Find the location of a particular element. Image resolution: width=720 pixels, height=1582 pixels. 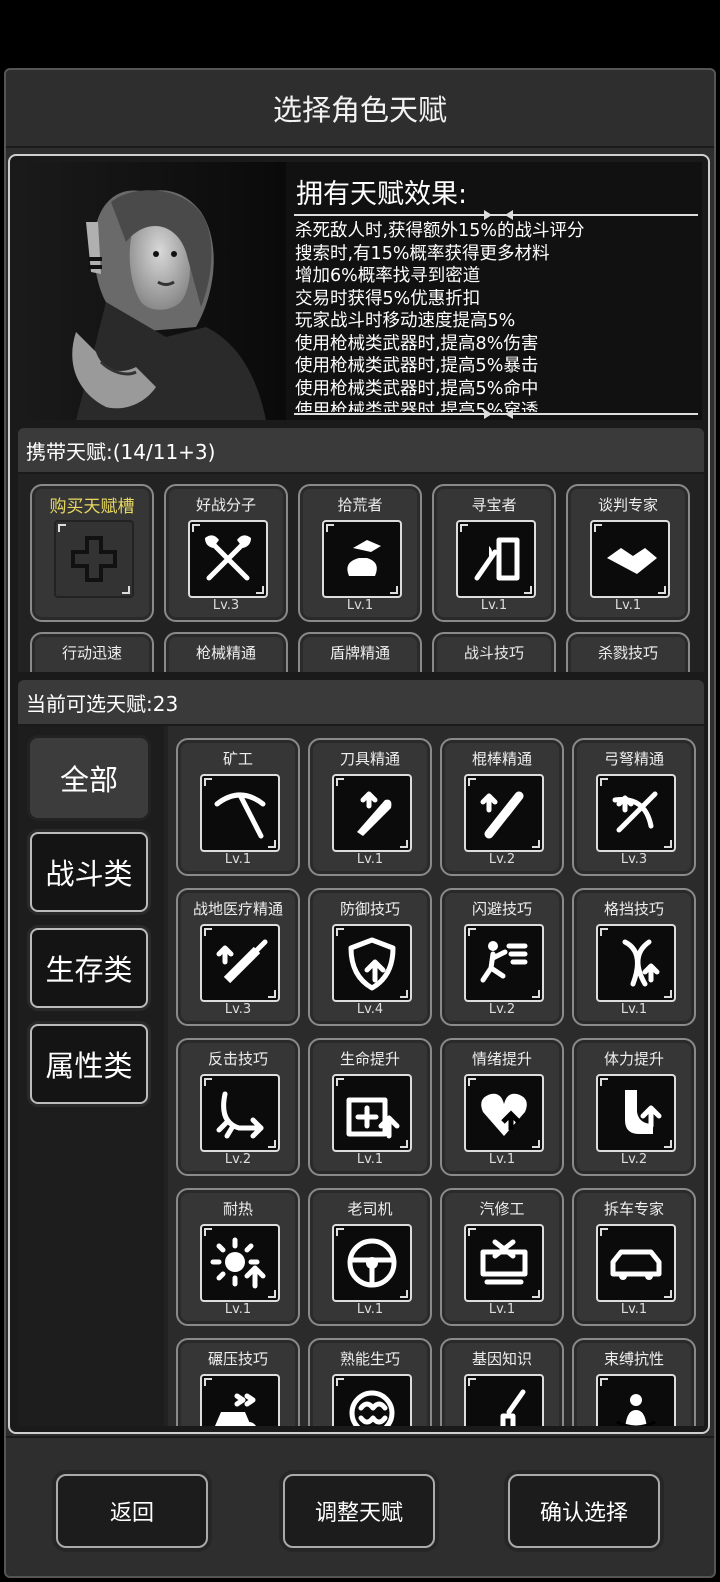

talent-card: 行动迅速 is located at coordinates (92, 652).